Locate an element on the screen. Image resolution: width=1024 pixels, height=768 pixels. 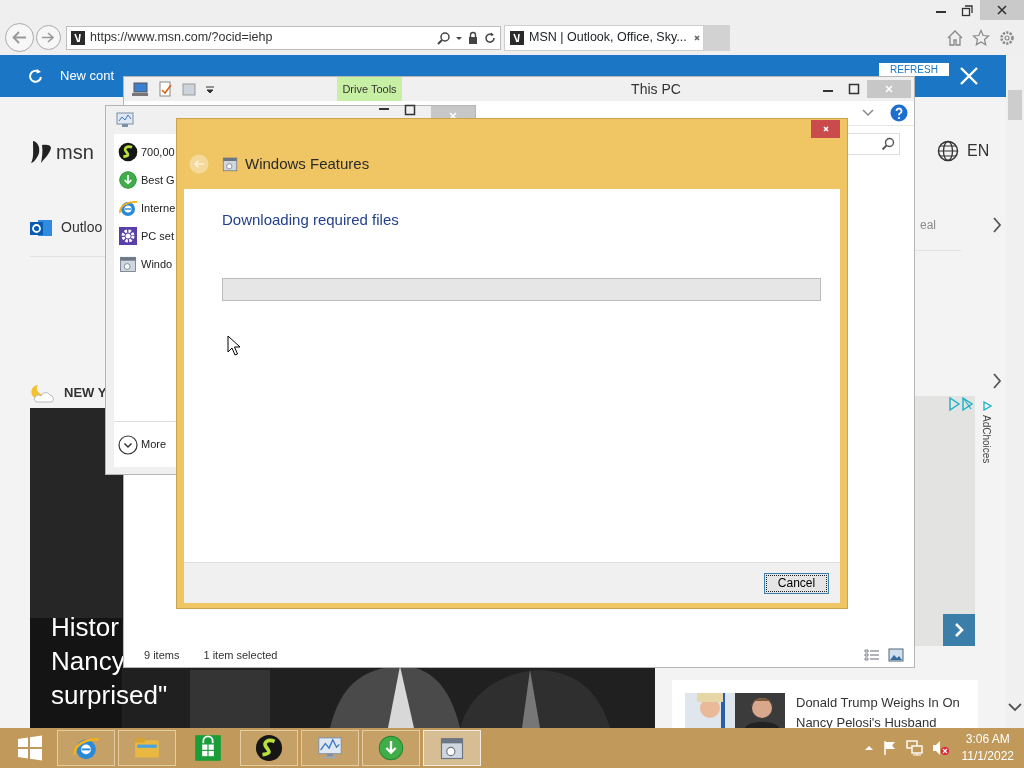
status-text: 1 item selected is located at coordinates (240, 655).